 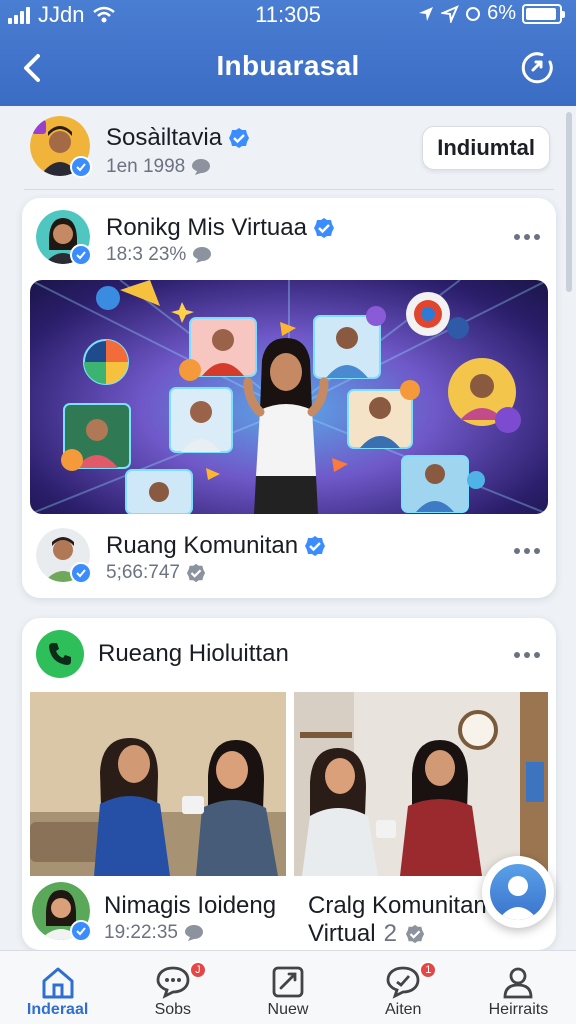 What do you see at coordinates (501, 13) in the screenshot?
I see `battery-percent: 6%` at bounding box center [501, 13].